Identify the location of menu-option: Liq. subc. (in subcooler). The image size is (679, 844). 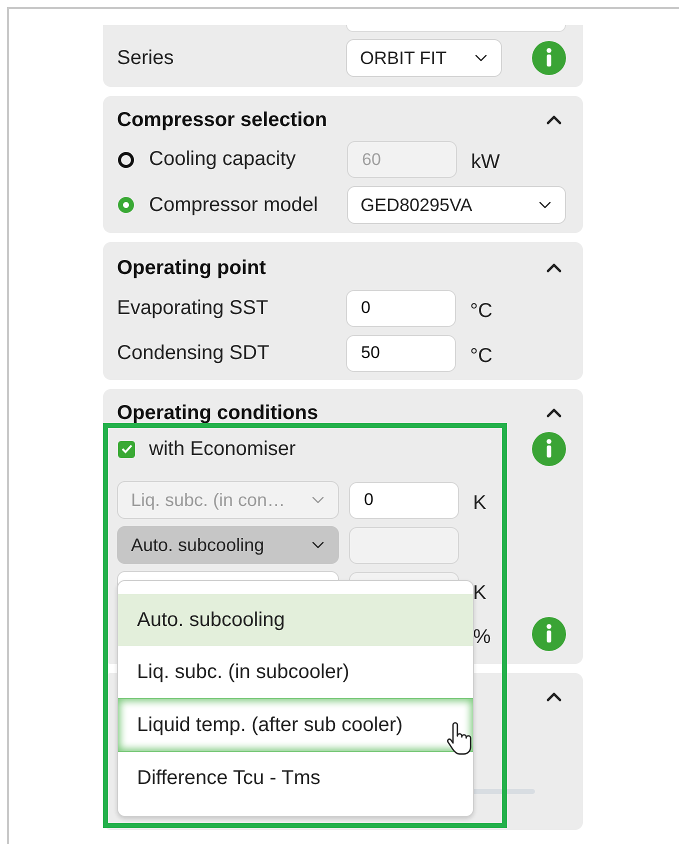
(295, 672).